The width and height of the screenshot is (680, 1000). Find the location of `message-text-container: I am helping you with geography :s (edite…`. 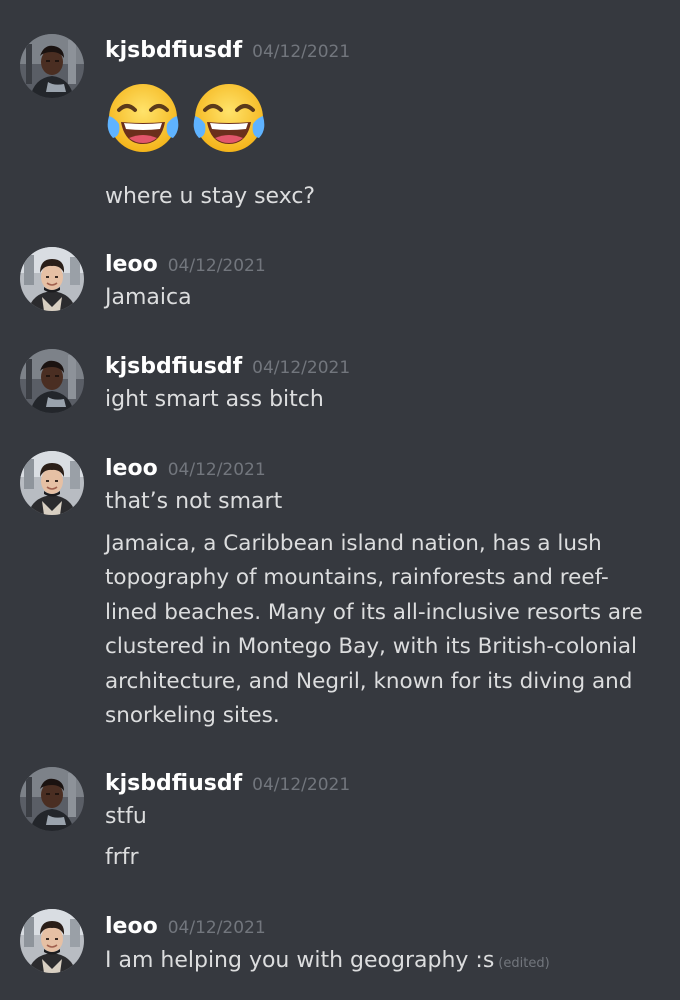

message-text-container: I am helping you with geography :s (edite… is located at coordinates (327, 962).